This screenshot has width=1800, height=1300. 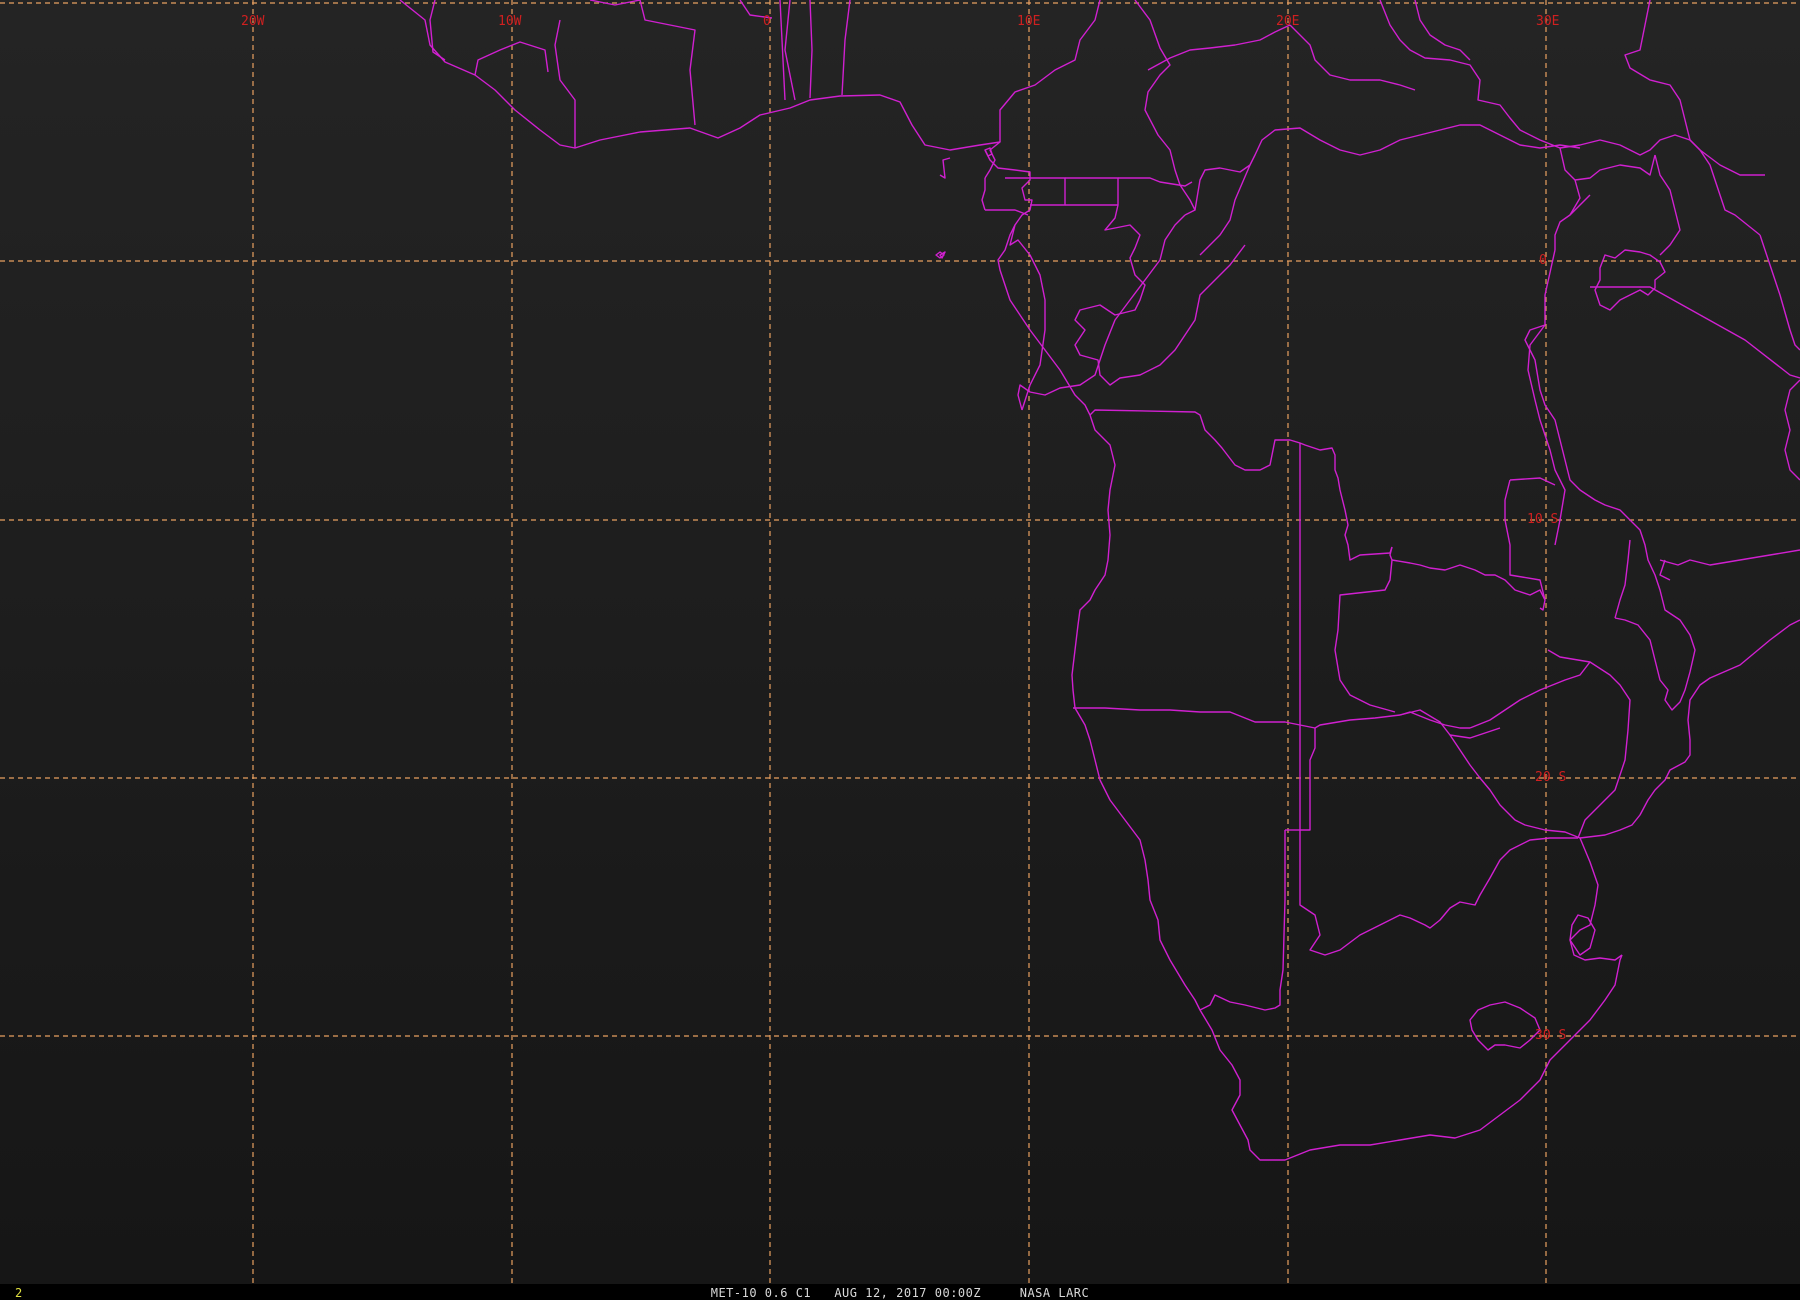 What do you see at coordinates (767, 21) in the screenshot?
I see `lon-label-0: 0` at bounding box center [767, 21].